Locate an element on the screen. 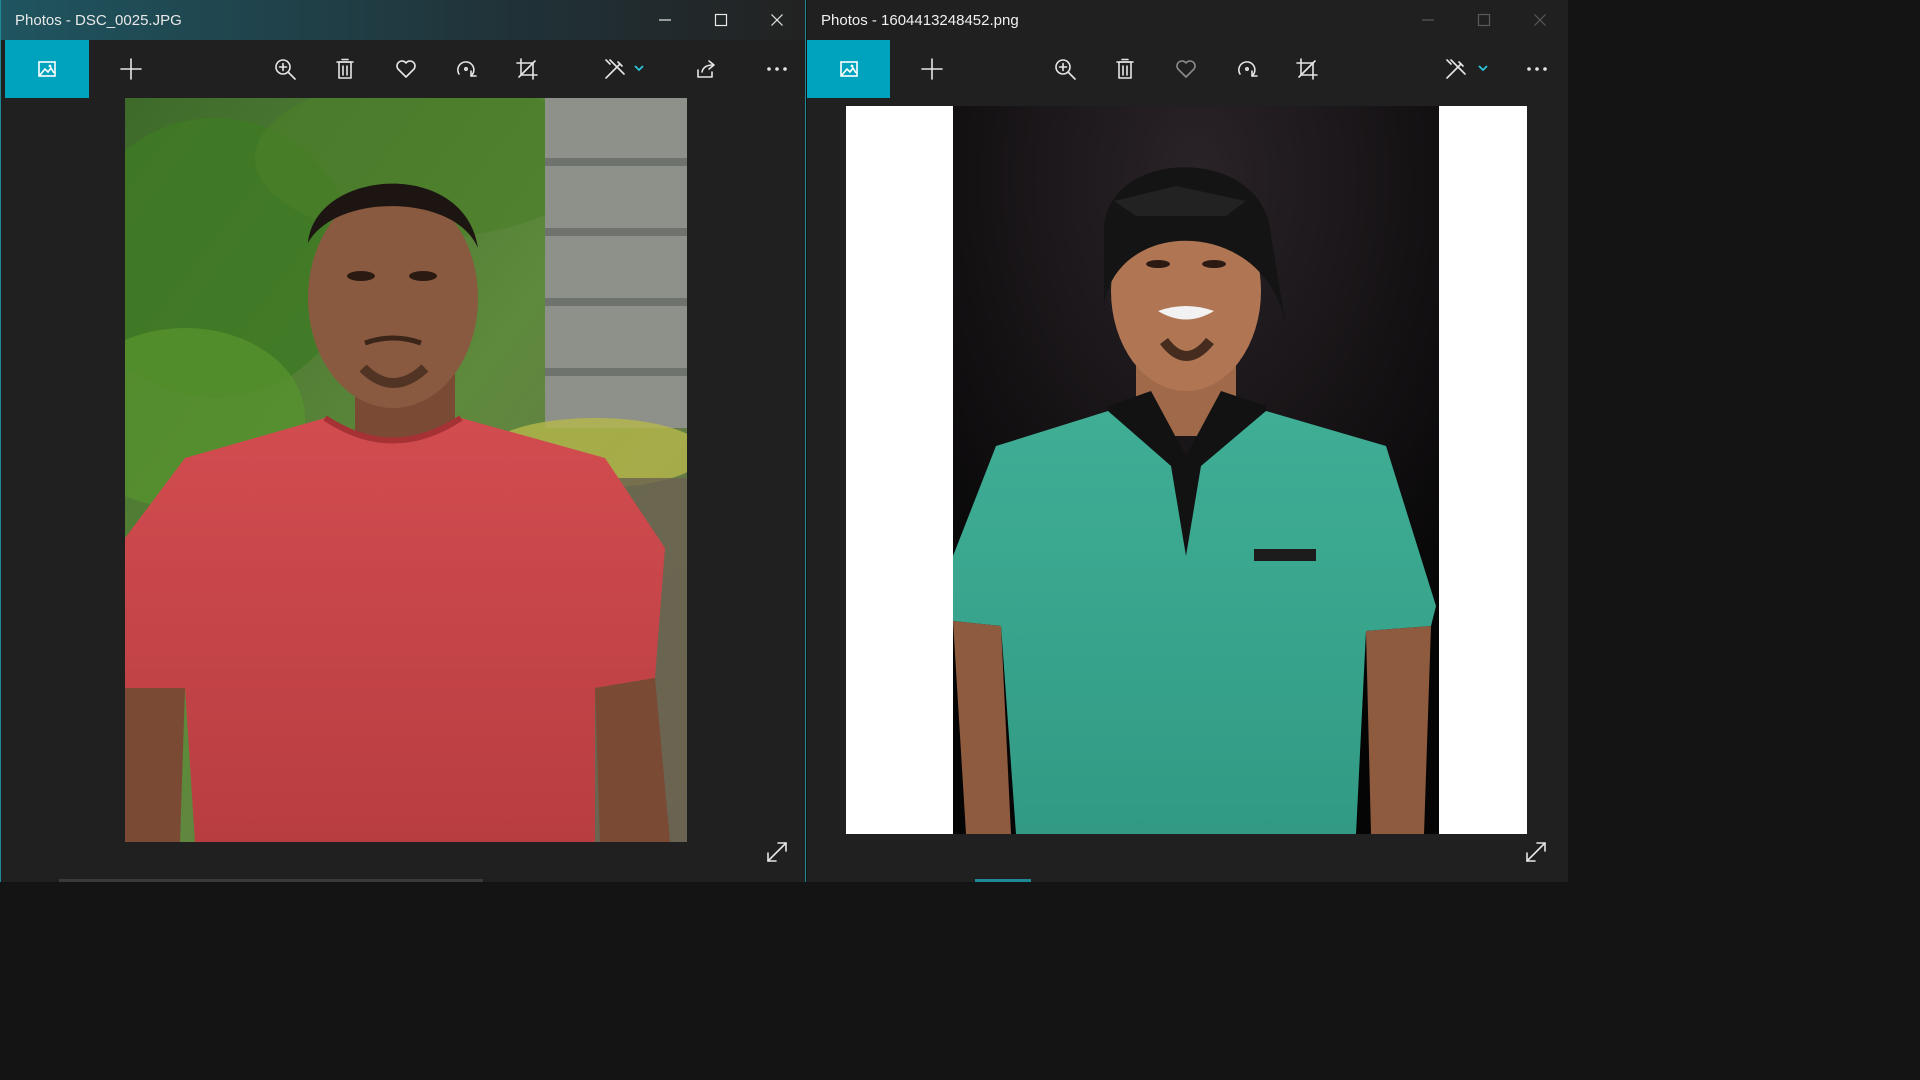 This screenshot has width=1920, height=1080. share-button is located at coordinates (706, 69).